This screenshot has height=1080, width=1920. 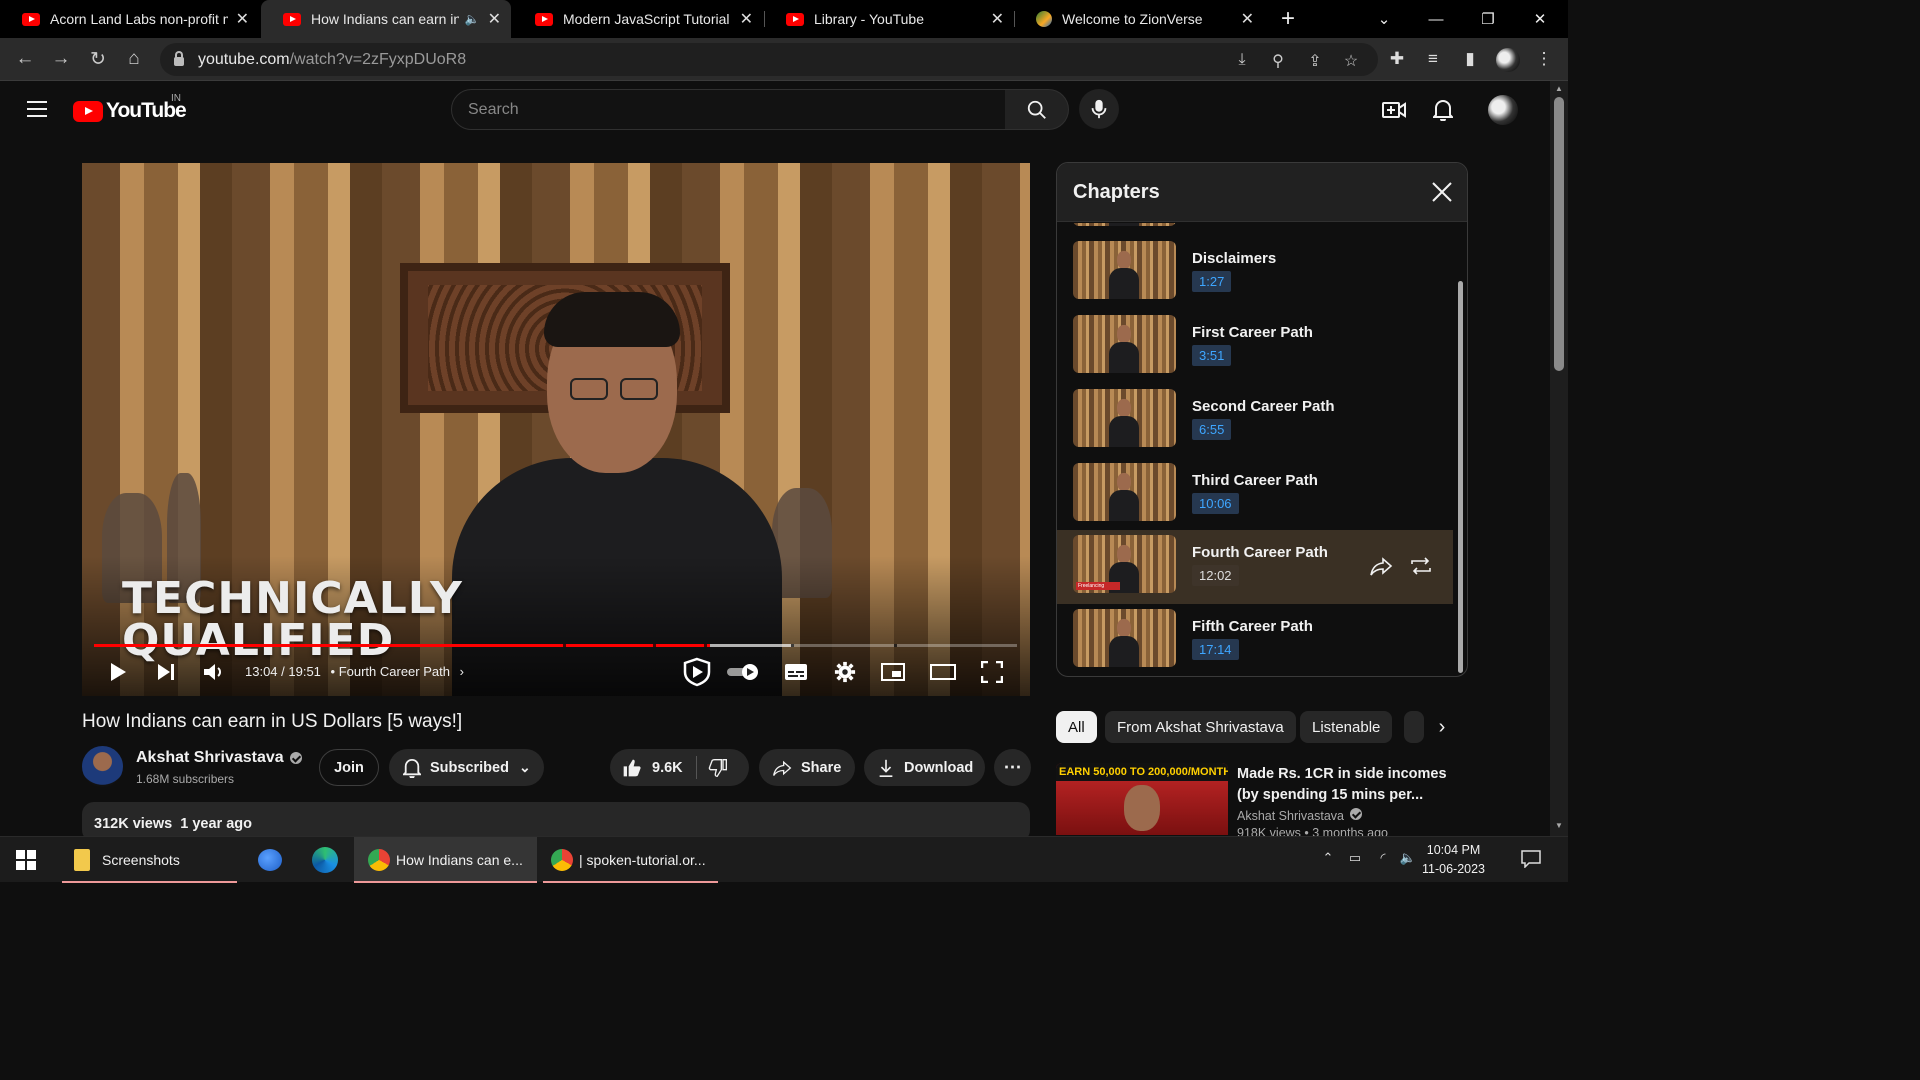 What do you see at coordinates (1037, 109) in the screenshot?
I see `search-button` at bounding box center [1037, 109].